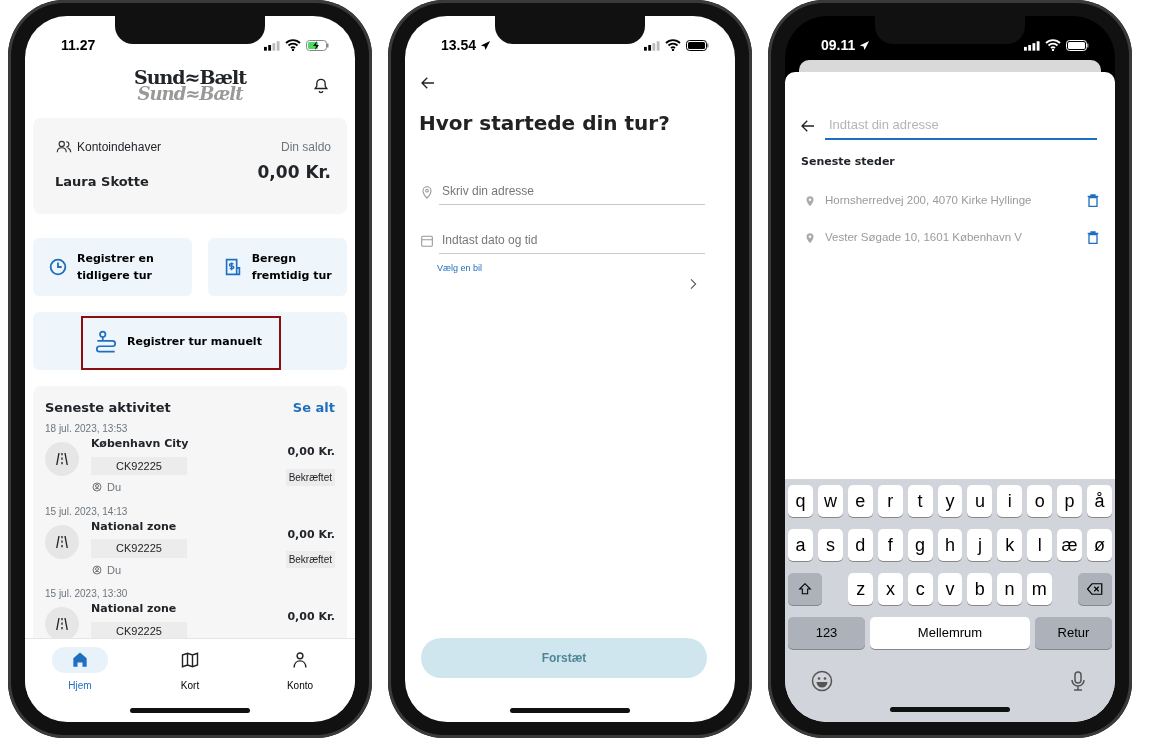 The height and width of the screenshot is (738, 1157). I want to click on section-heading: Seneste steder, so click(848, 161).